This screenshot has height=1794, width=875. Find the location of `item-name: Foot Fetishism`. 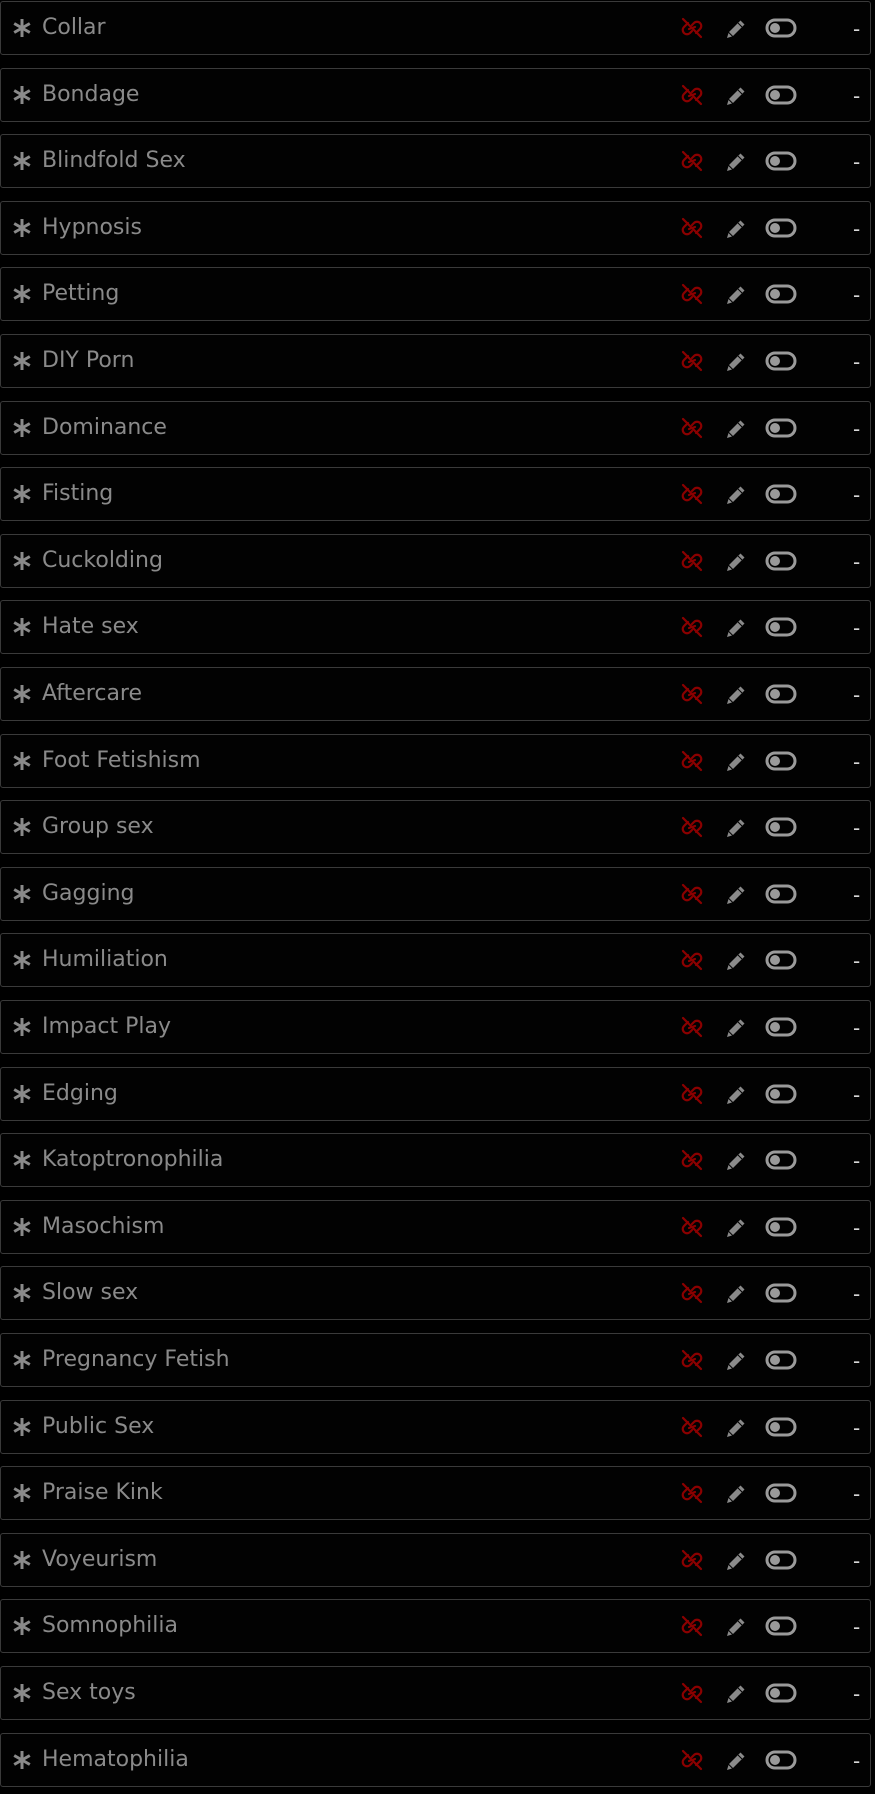

item-name: Foot Fetishism is located at coordinates (121, 760).